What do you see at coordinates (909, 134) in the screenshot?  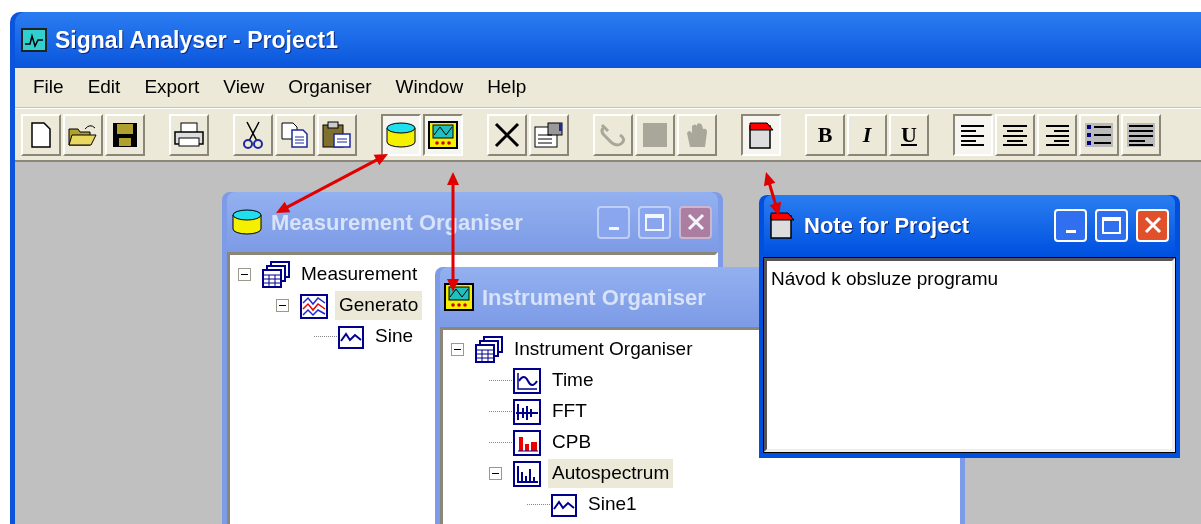 I see `underline-button: U` at bounding box center [909, 134].